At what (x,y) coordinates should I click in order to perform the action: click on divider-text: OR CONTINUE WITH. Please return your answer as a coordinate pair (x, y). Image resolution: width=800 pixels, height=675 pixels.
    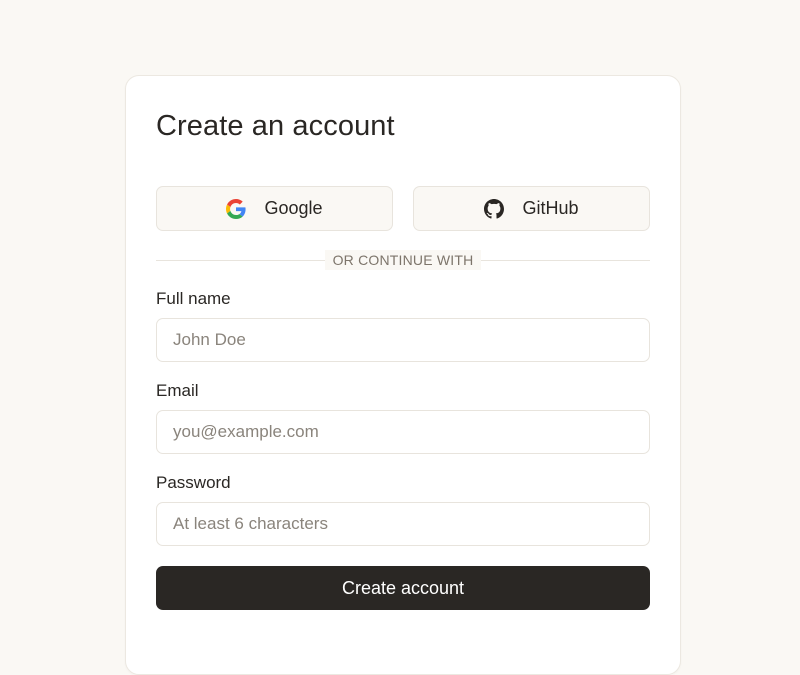
    Looking at the image, I should click on (403, 260).